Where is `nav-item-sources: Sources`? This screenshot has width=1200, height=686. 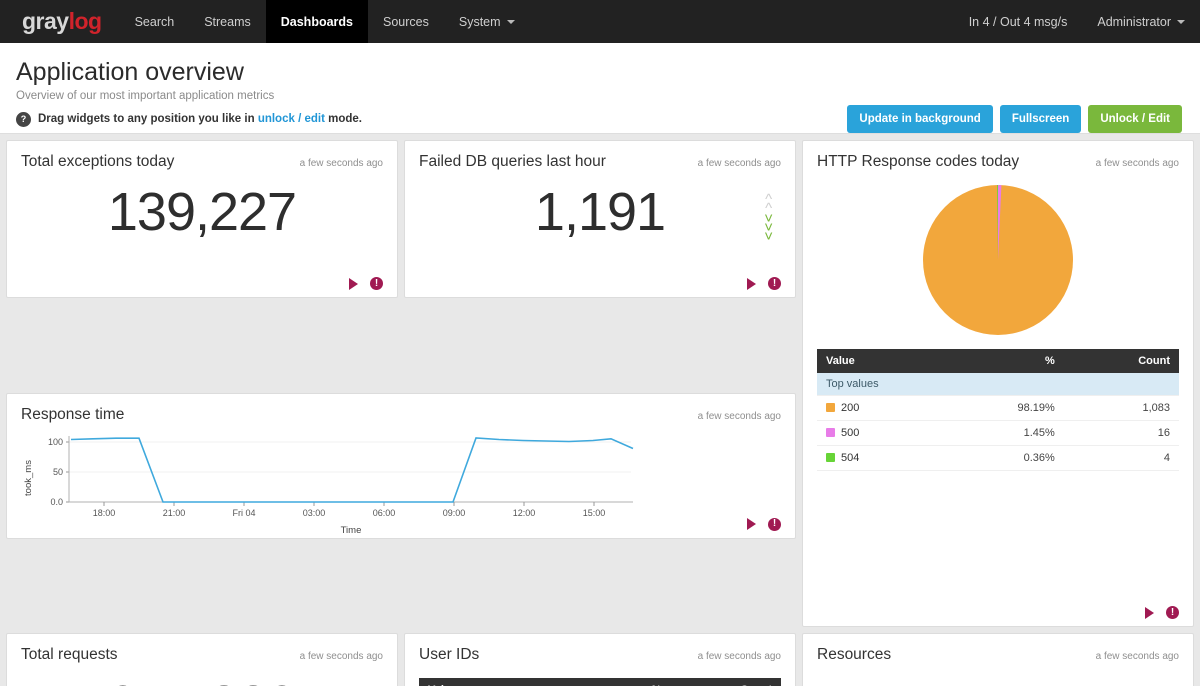 nav-item-sources: Sources is located at coordinates (406, 21).